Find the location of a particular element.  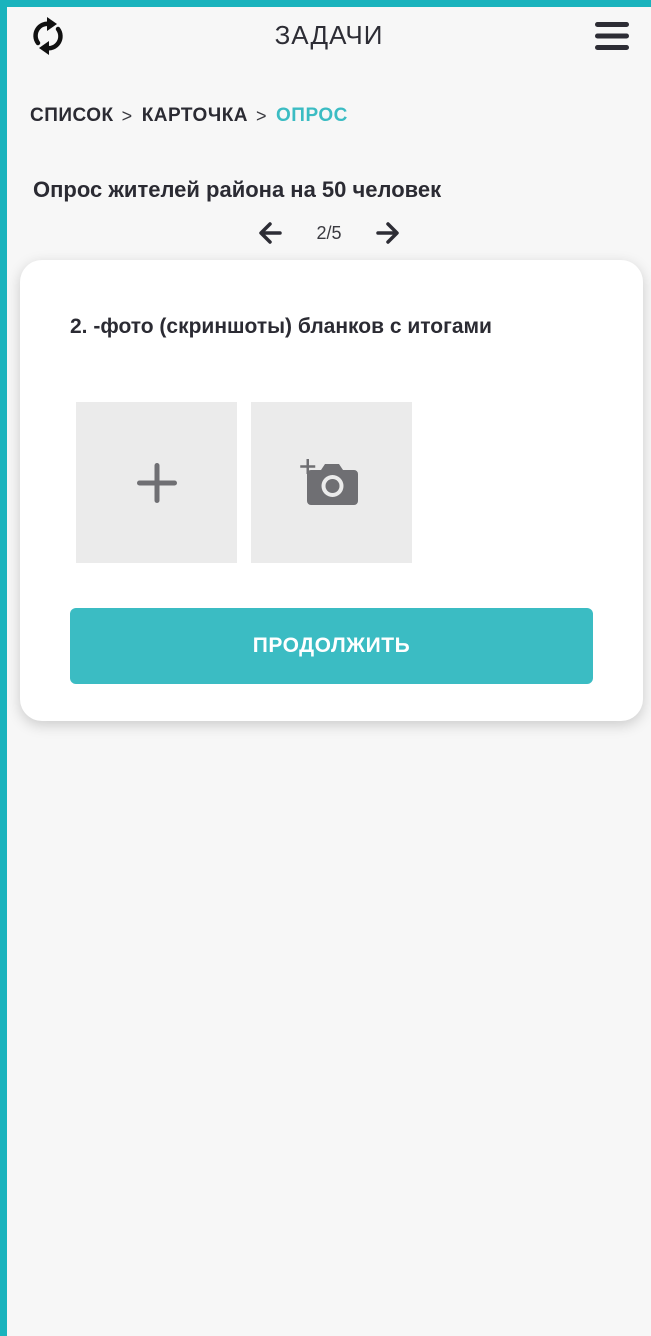

add-photo-camera-icon is located at coordinates (328, 481).